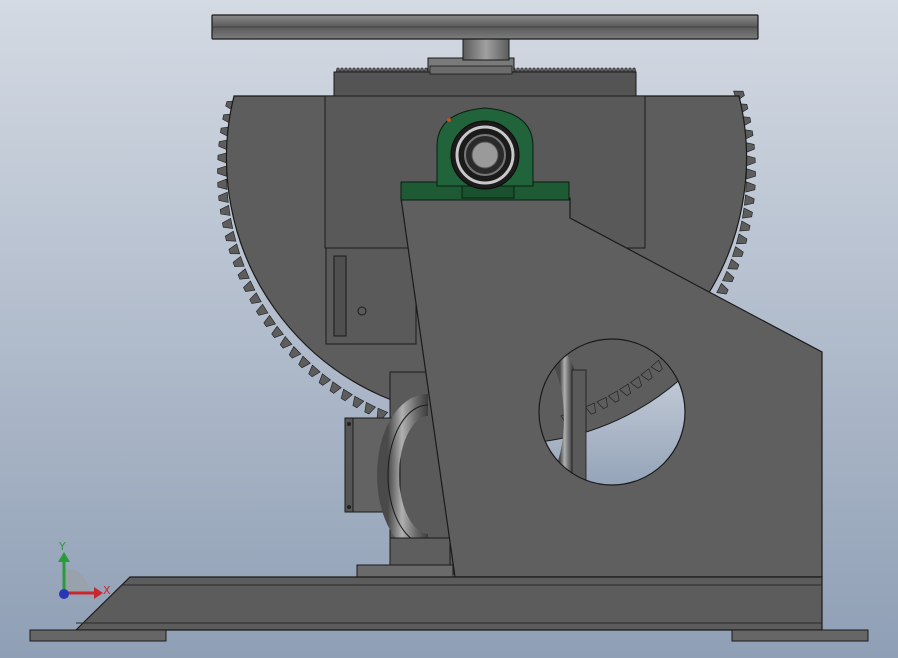 Image resolution: width=898 pixels, height=658 pixels. Describe the element at coordinates (485, 84) in the screenshot. I see `slew-gear-ring` at that location.